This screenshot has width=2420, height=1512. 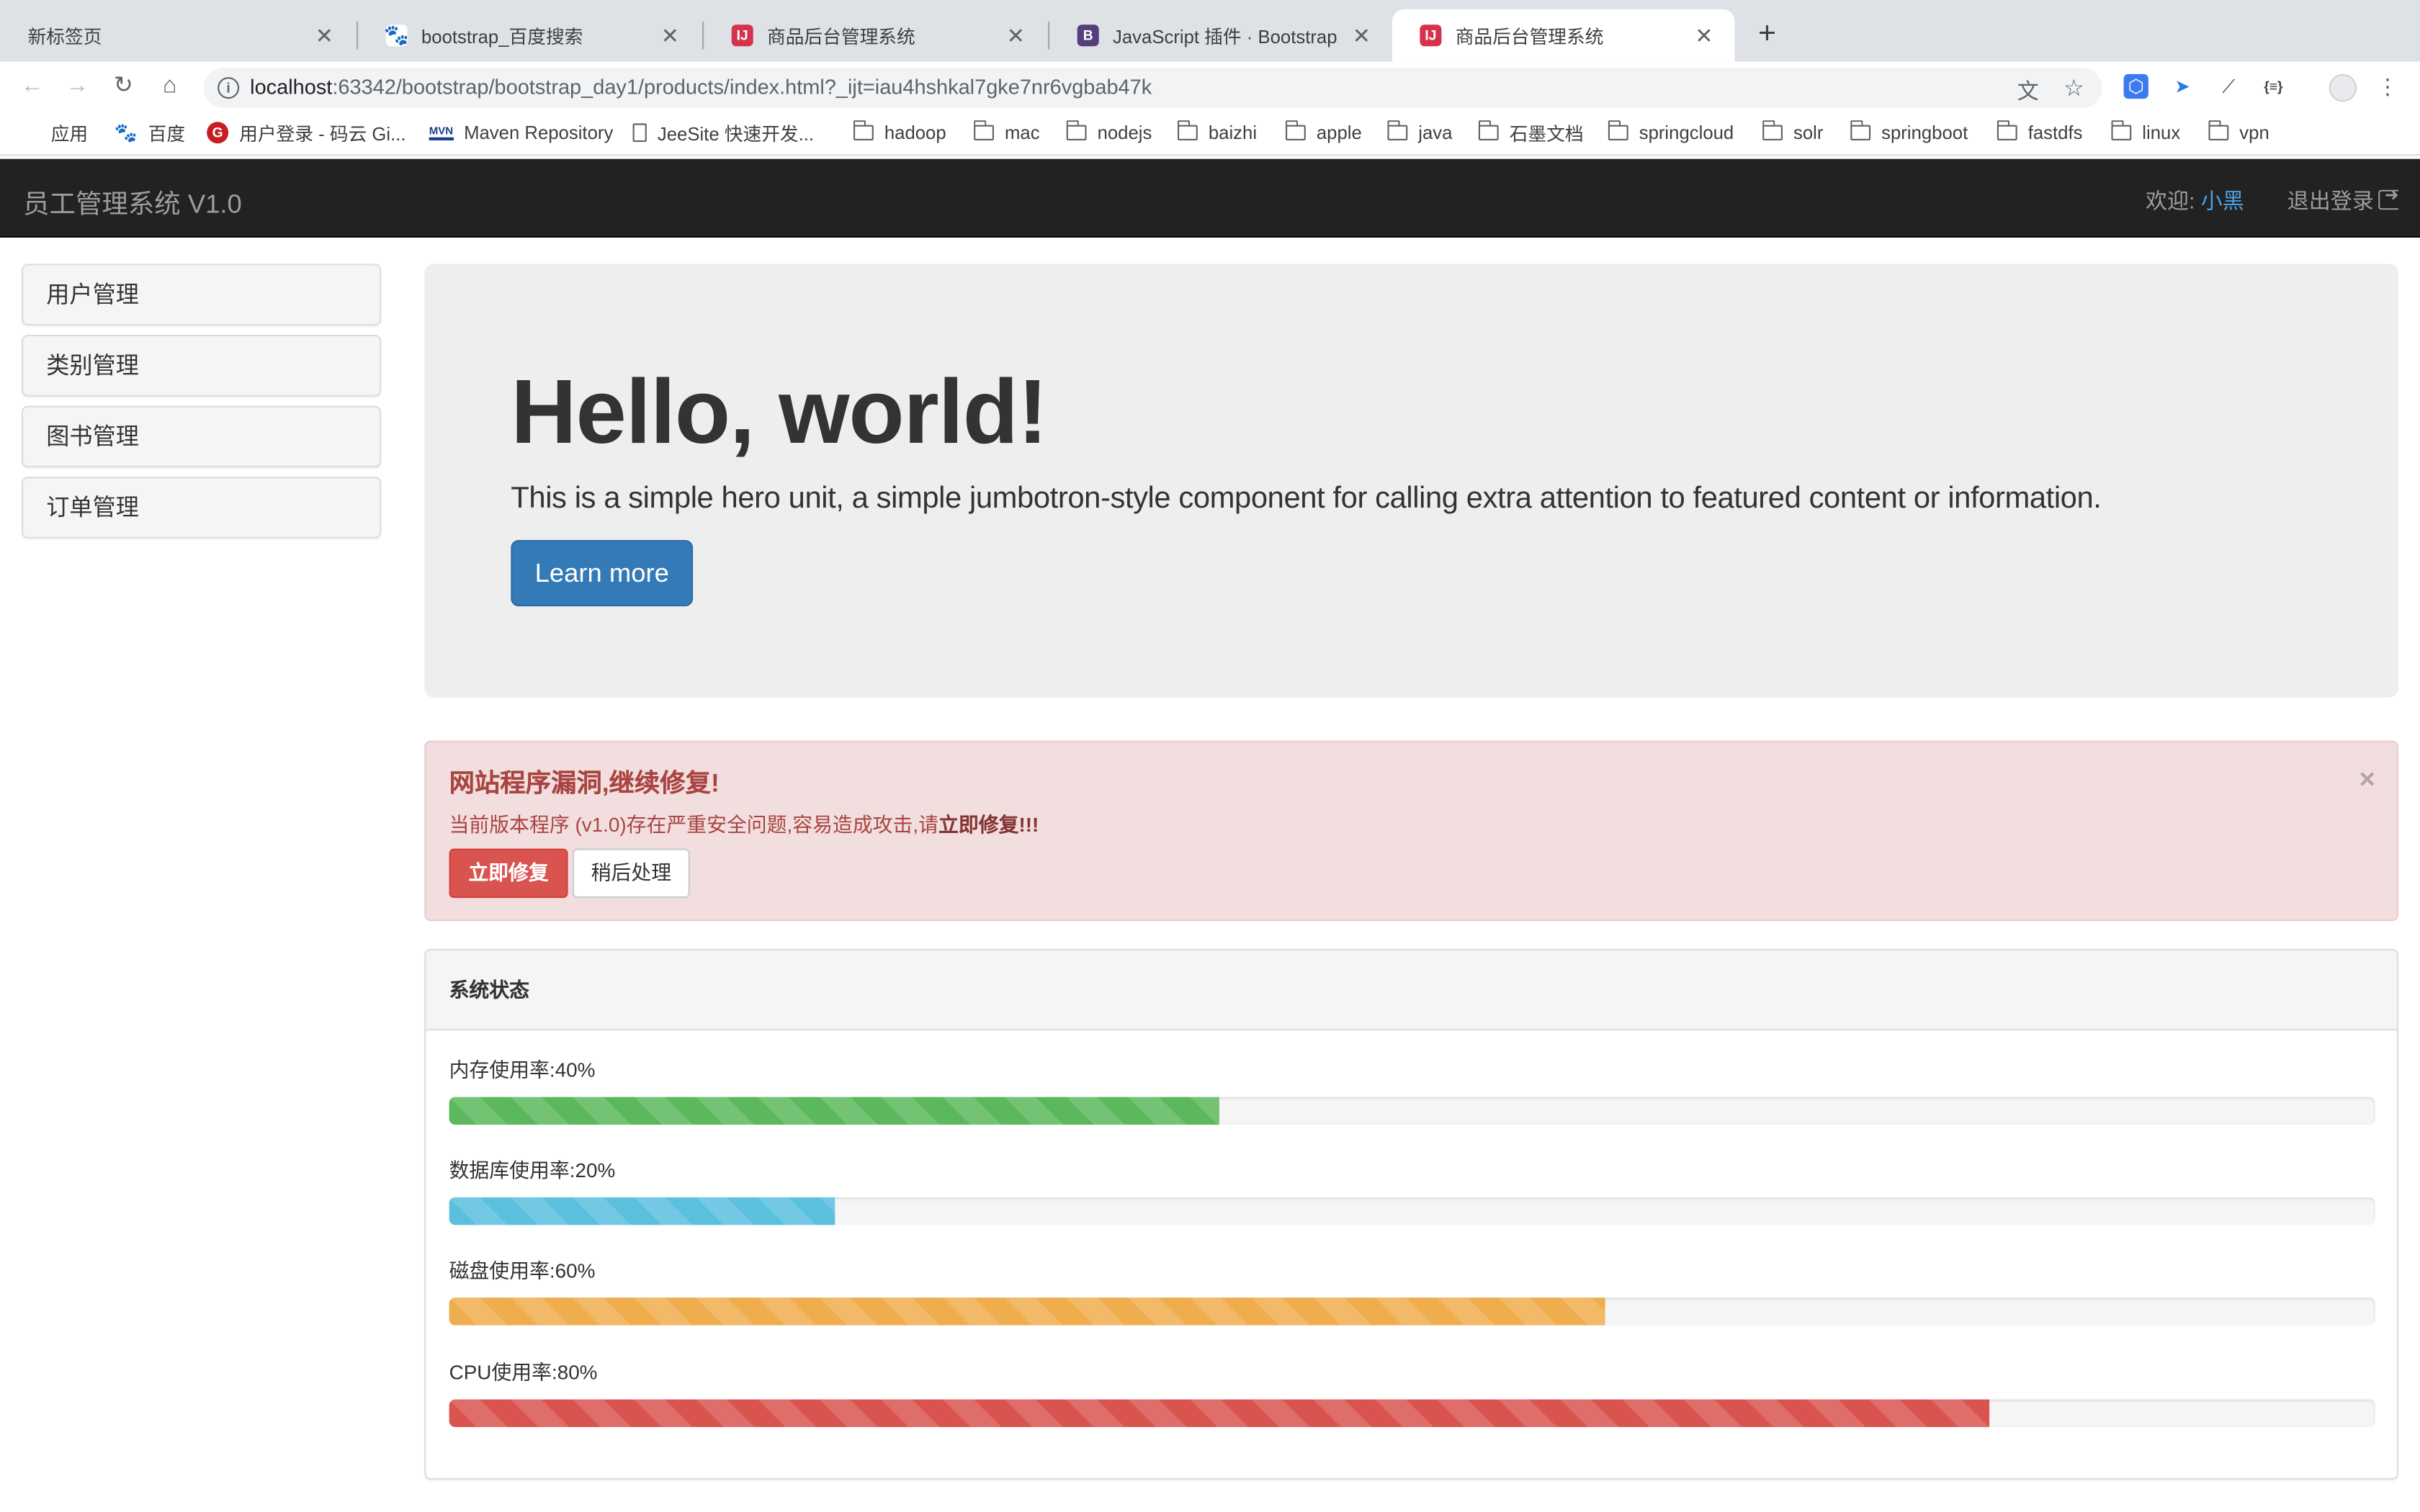 I want to click on bookmark-label: Maven Repository, so click(x=539, y=133).